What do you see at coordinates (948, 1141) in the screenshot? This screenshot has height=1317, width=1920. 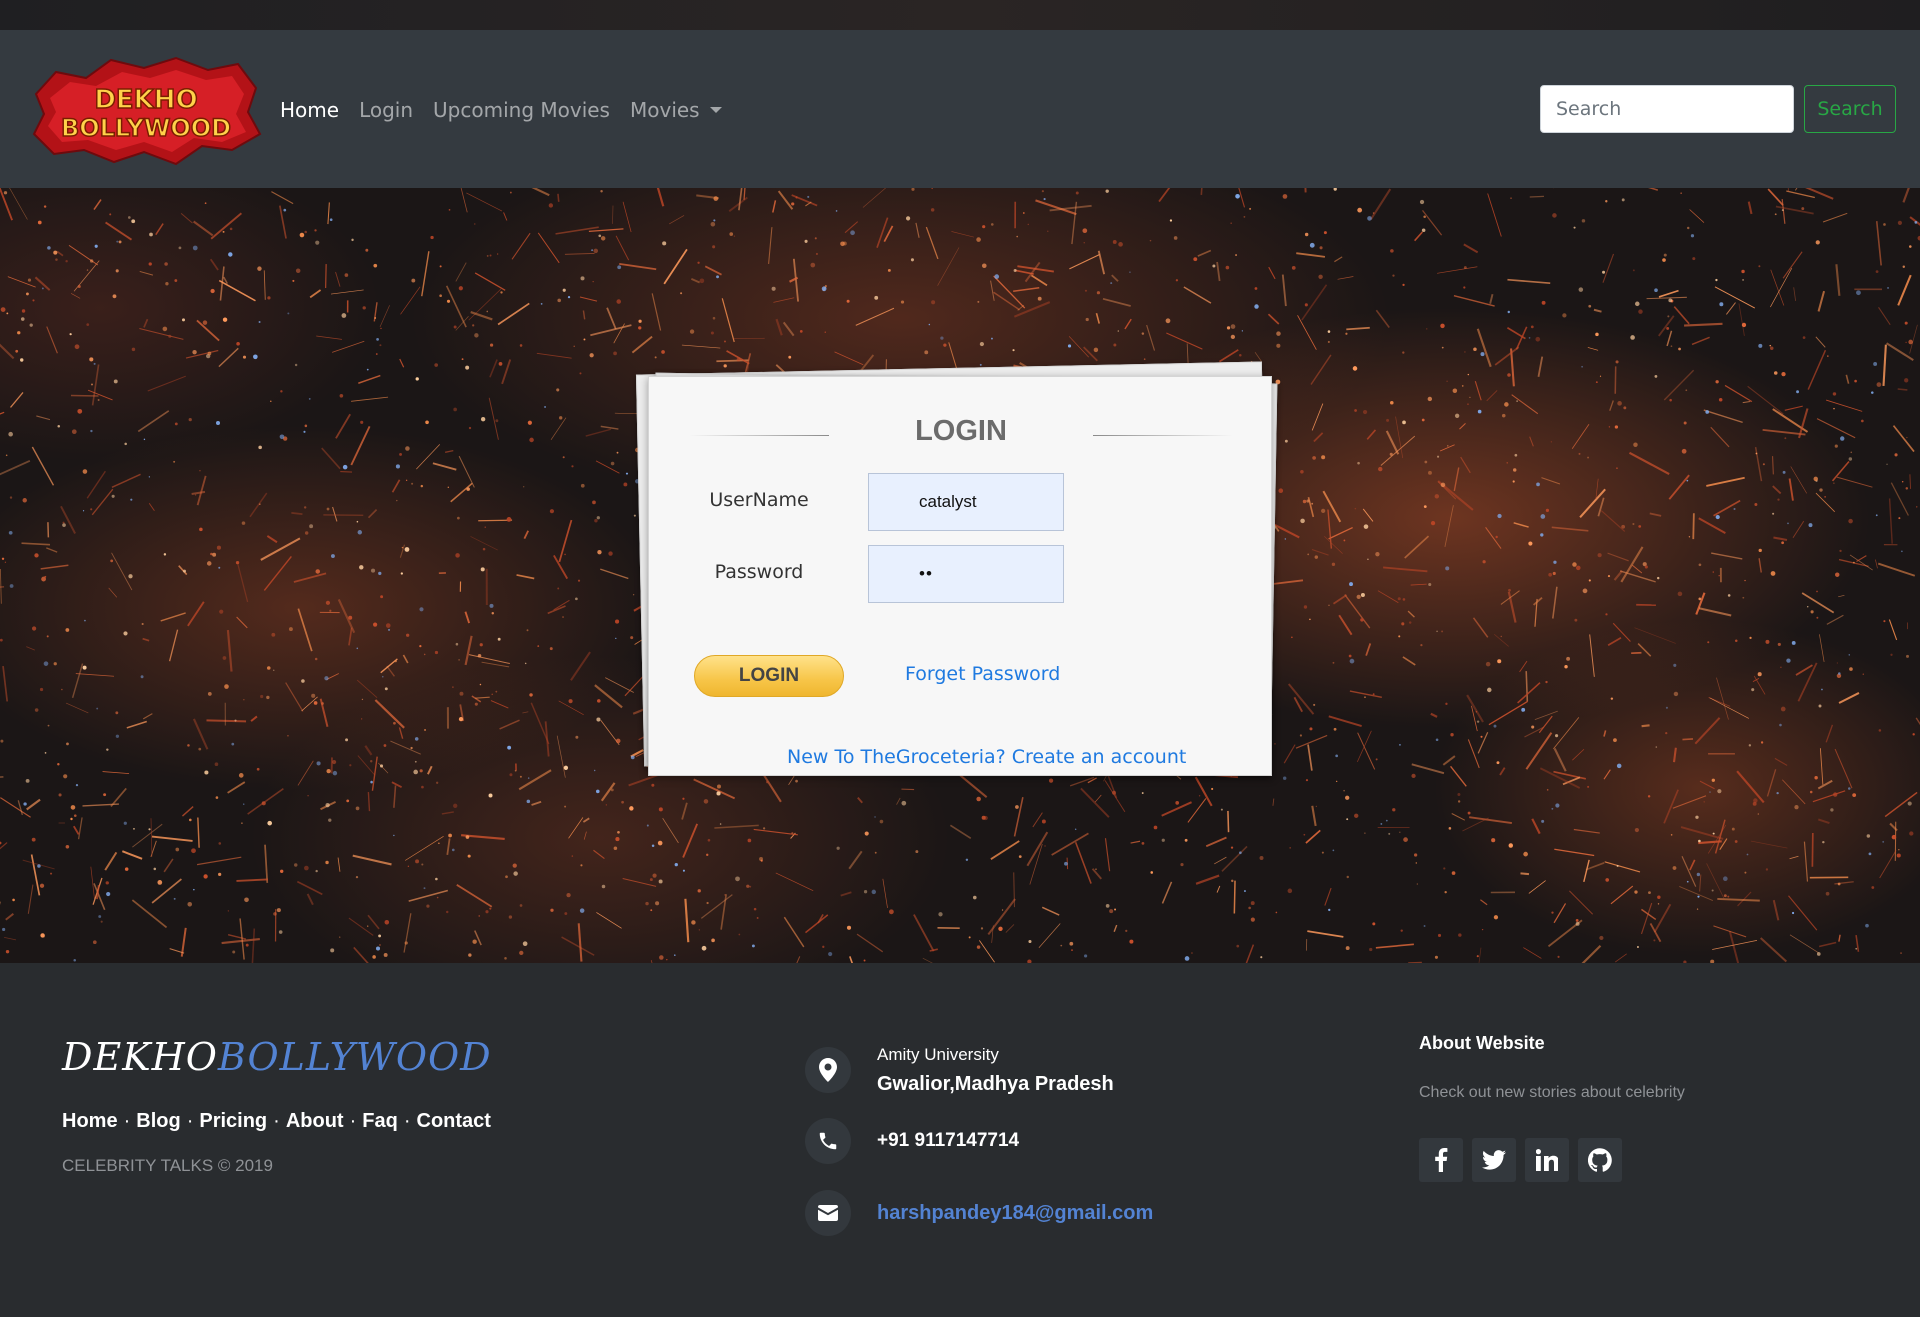 I see `phone-number: +91 9117147714` at bounding box center [948, 1141].